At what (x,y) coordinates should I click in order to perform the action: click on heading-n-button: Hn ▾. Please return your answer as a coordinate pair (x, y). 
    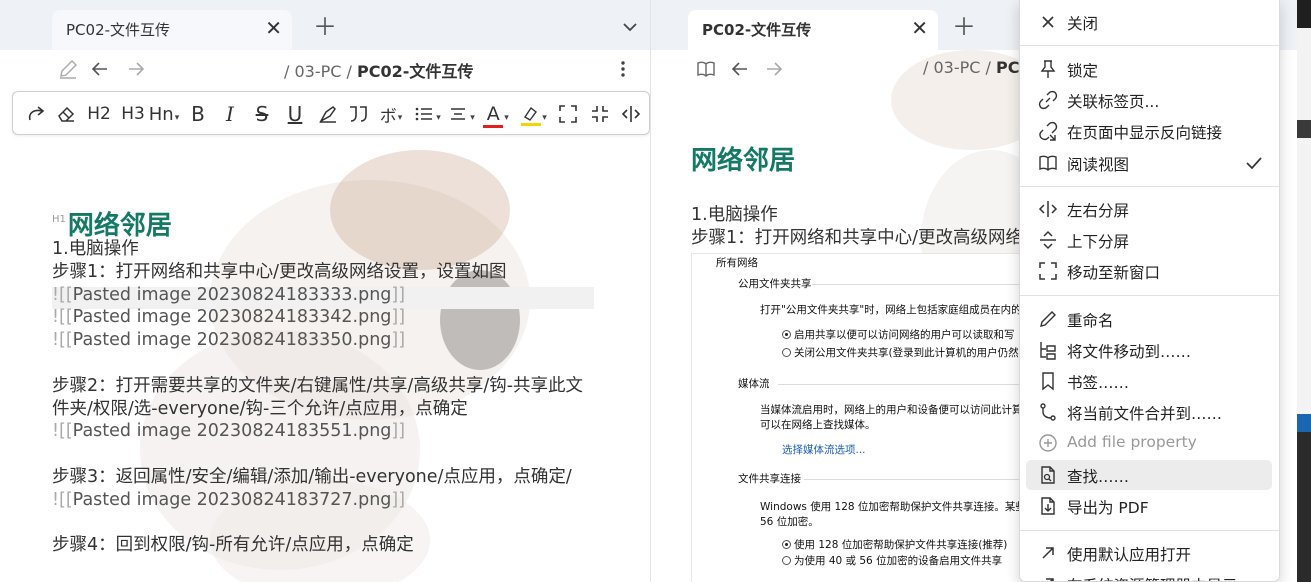
    Looking at the image, I should click on (164, 114).